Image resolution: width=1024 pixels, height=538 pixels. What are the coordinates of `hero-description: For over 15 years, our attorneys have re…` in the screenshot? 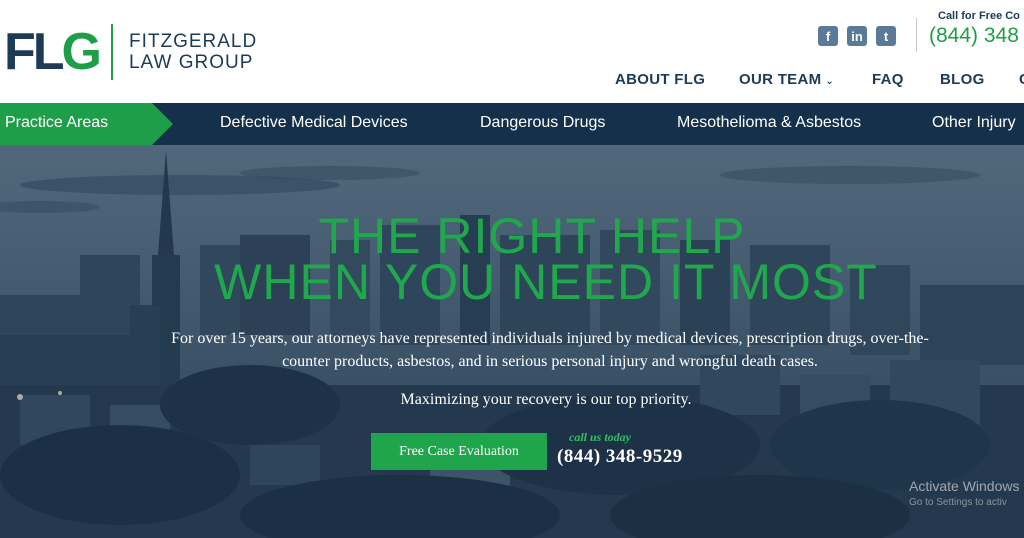 It's located at (550, 350).